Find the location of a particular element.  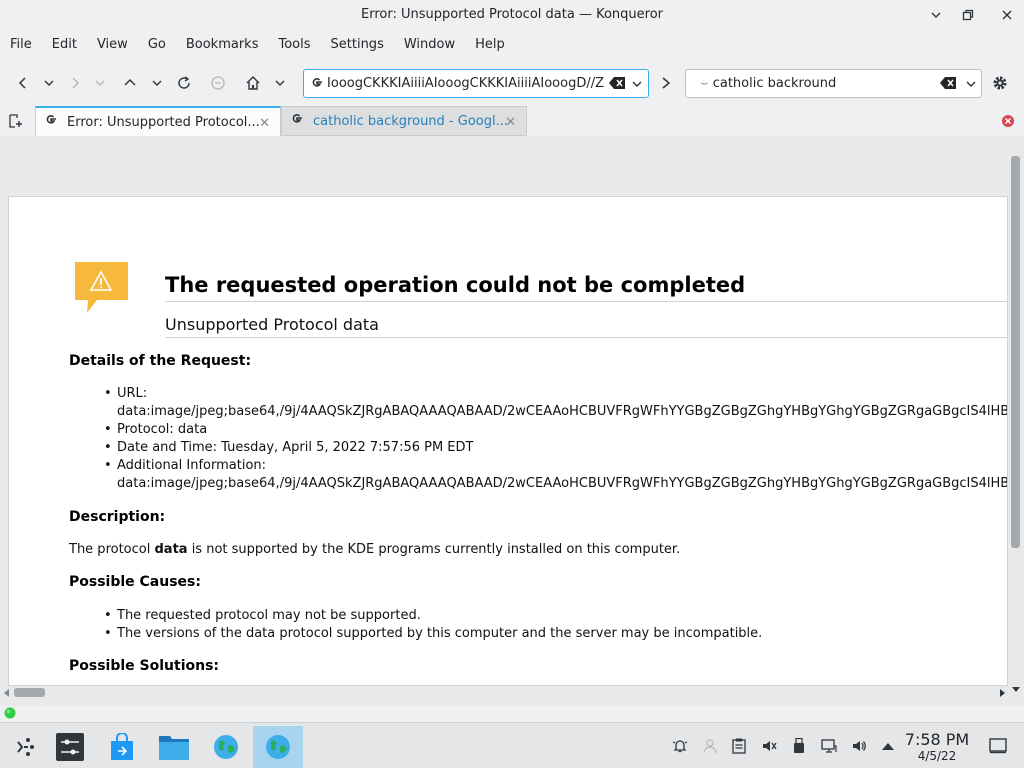

clipboard-icon is located at coordinates (739, 746).